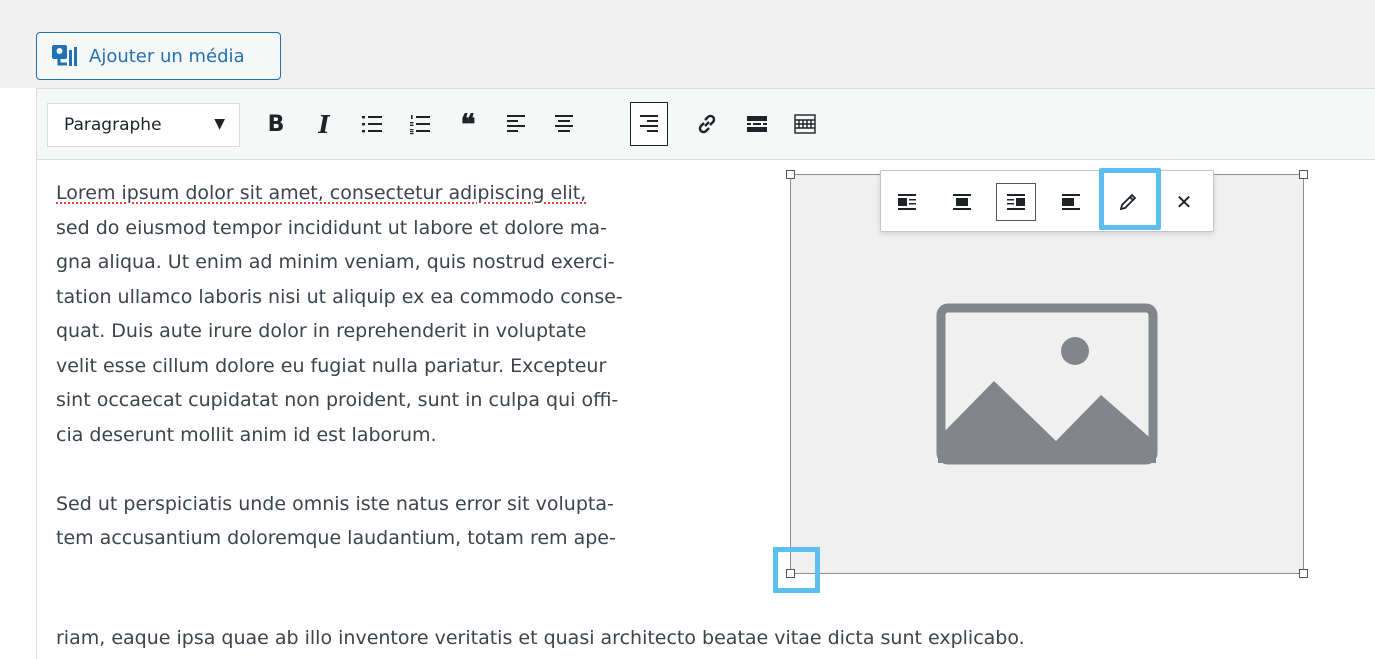  I want to click on close-icon: ✕, so click(1184, 202).